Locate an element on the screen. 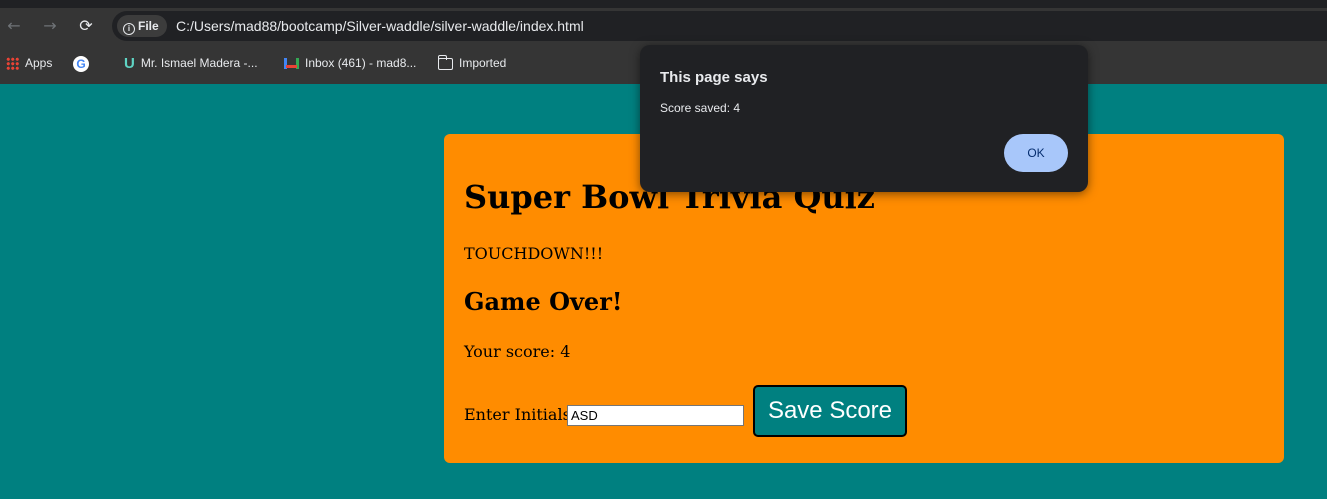 The height and width of the screenshot is (499, 1327). save-score-form: Enter Initials: Save Score is located at coordinates (764, 411).